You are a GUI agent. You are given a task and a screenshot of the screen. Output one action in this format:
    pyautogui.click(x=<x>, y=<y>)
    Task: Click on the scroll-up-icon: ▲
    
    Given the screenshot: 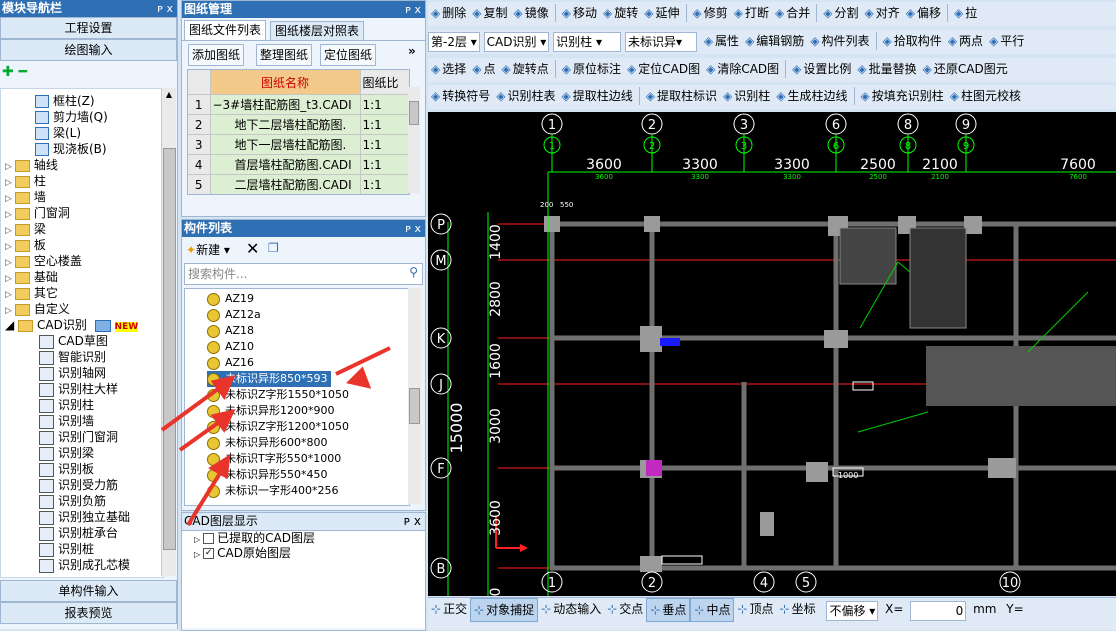 What is the action you would take?
    pyautogui.click(x=169, y=95)
    